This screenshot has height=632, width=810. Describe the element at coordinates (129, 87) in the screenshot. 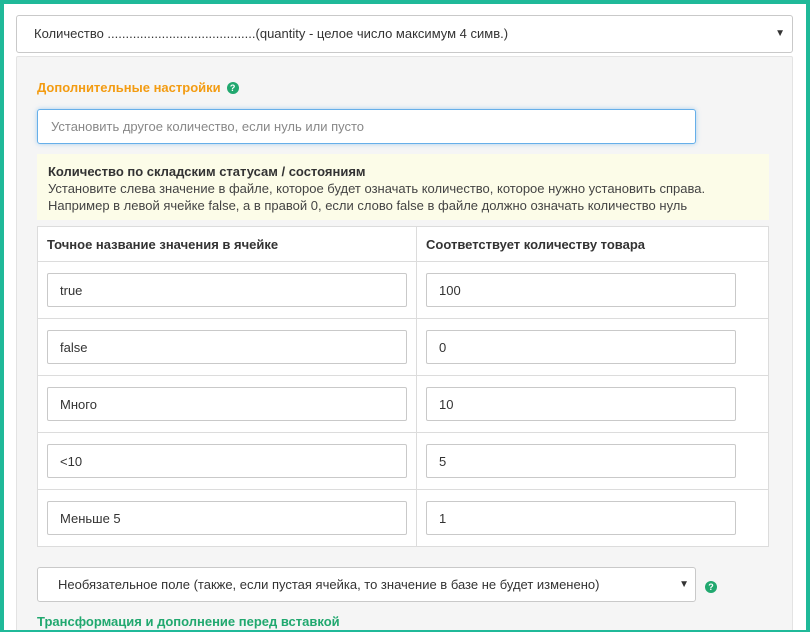

I see `additional-settings-label: Дополнительные настройки` at that location.